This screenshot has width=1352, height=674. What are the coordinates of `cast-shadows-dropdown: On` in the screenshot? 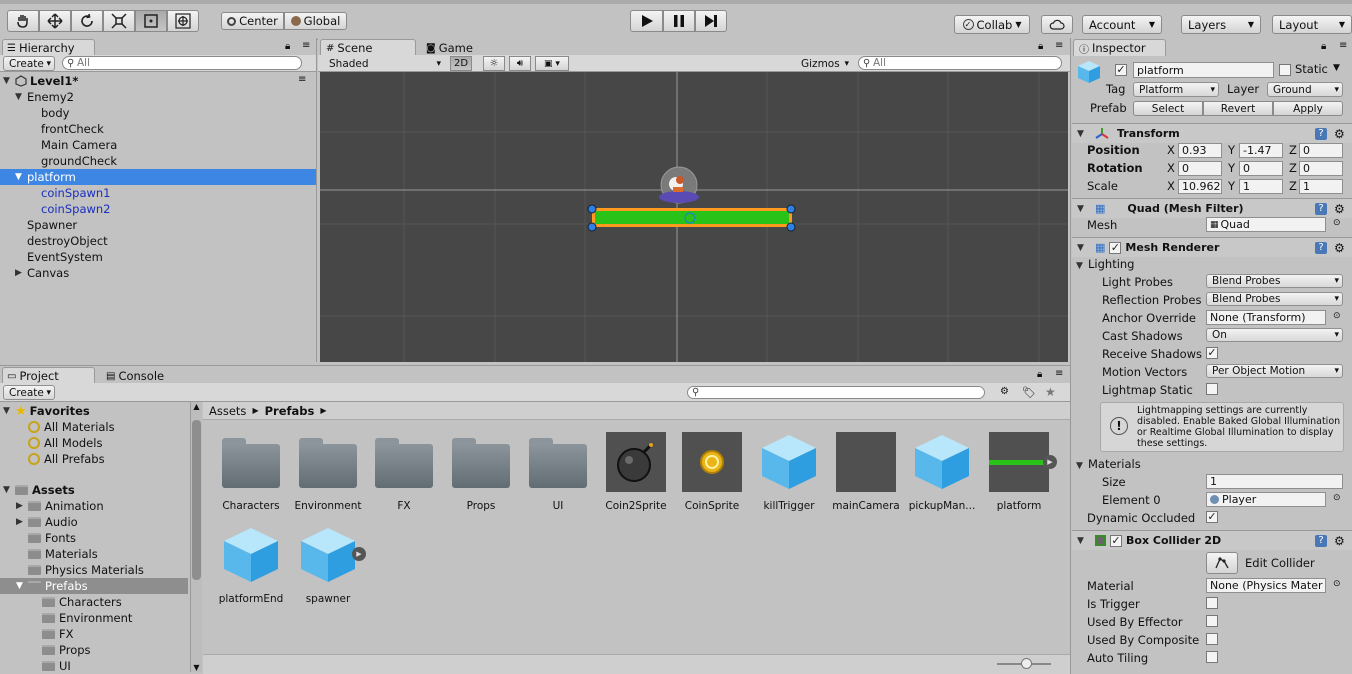 It's located at (1274, 335).